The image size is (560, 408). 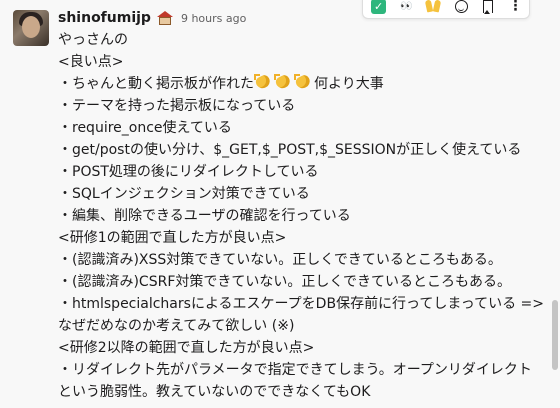 I want to click on message-line: ・リダイレクト先がパラメータで指定できてしまう。オープンリダイレクト, so click(x=295, y=370).